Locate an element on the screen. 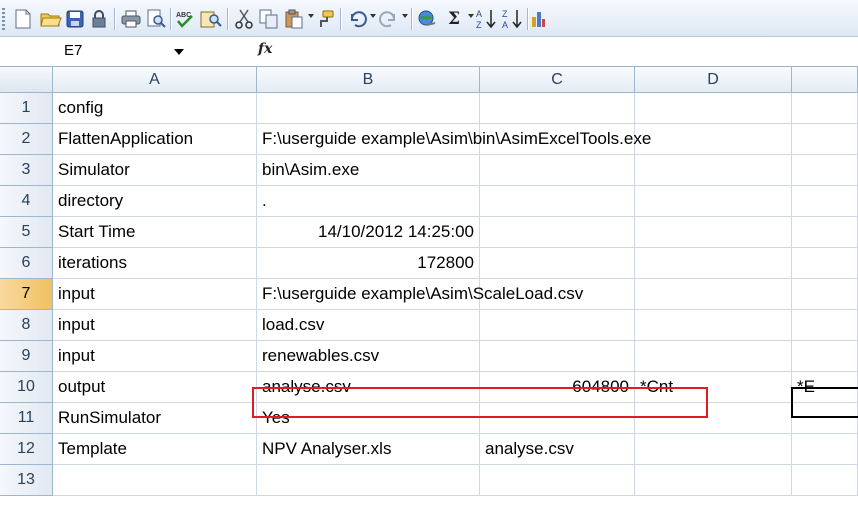 The width and height of the screenshot is (858, 531). cell-d8 is located at coordinates (713, 325).